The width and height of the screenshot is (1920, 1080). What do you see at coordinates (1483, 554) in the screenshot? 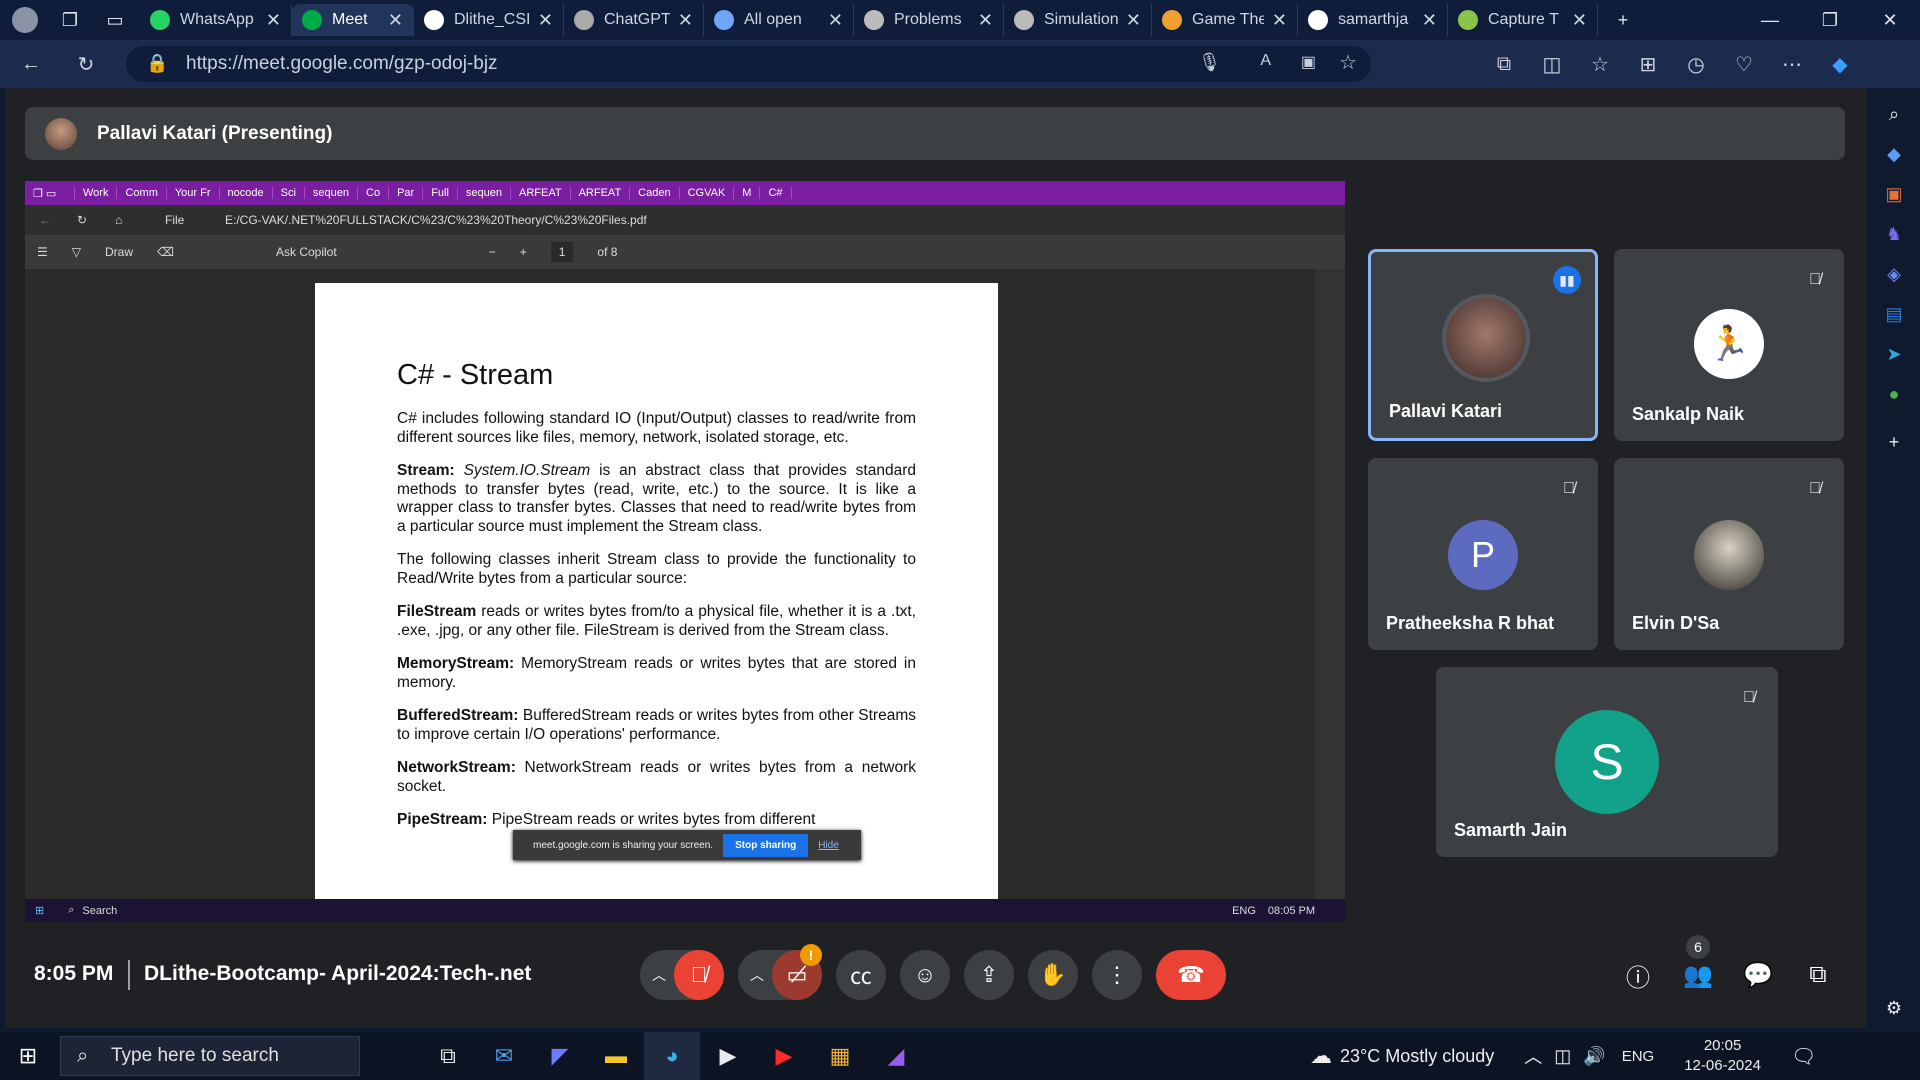
I see `participant-tile-pratheeksha: P 🎙̸ Pratheeksha R bhat` at bounding box center [1483, 554].